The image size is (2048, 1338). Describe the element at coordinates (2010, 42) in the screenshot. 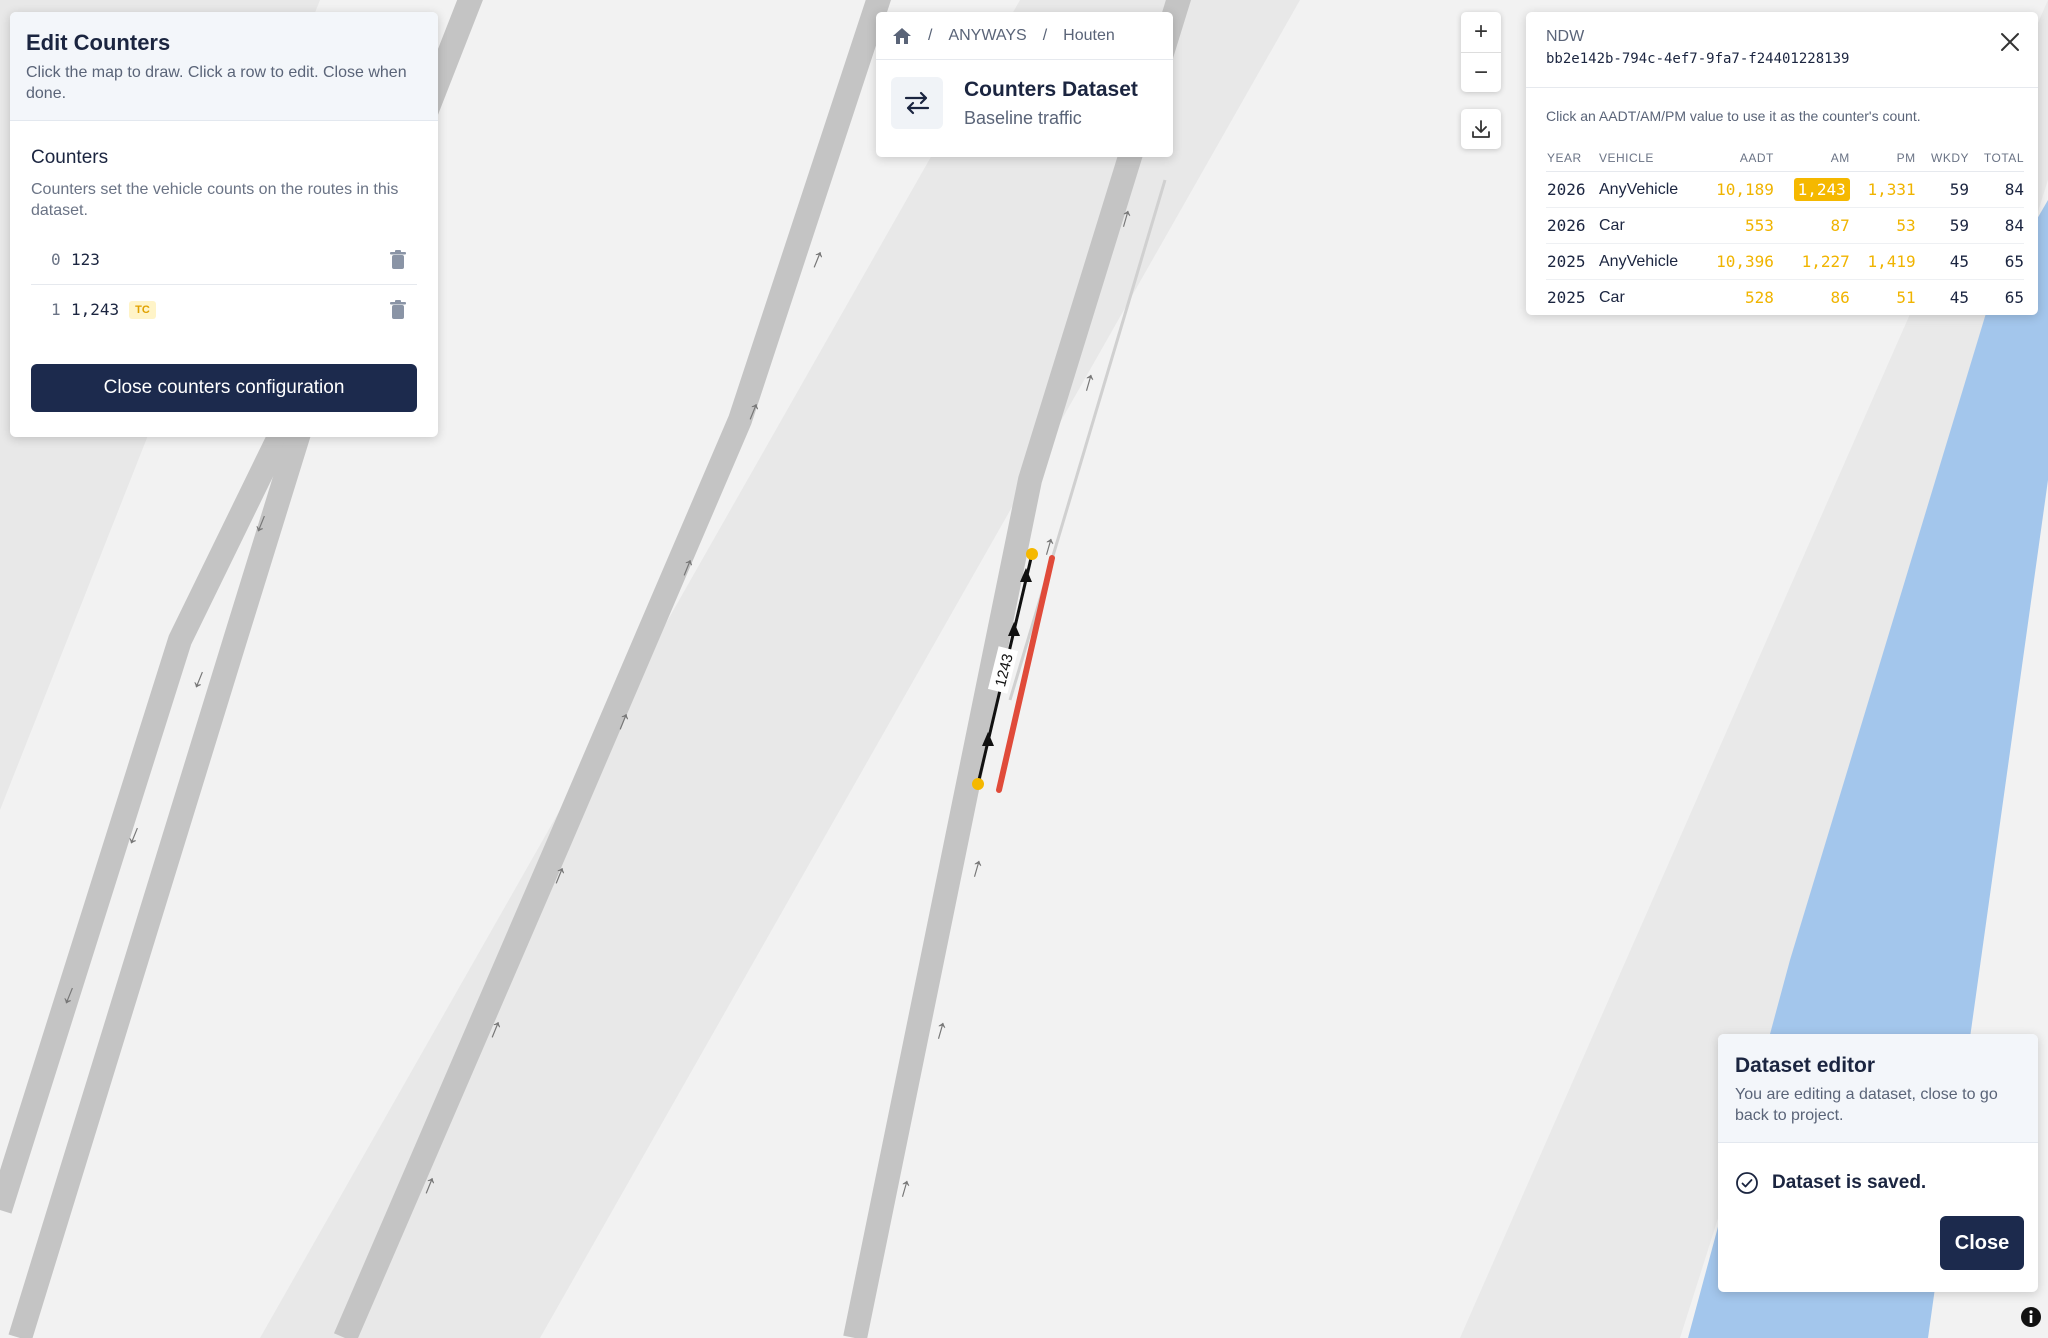

I see `close-icon` at that location.